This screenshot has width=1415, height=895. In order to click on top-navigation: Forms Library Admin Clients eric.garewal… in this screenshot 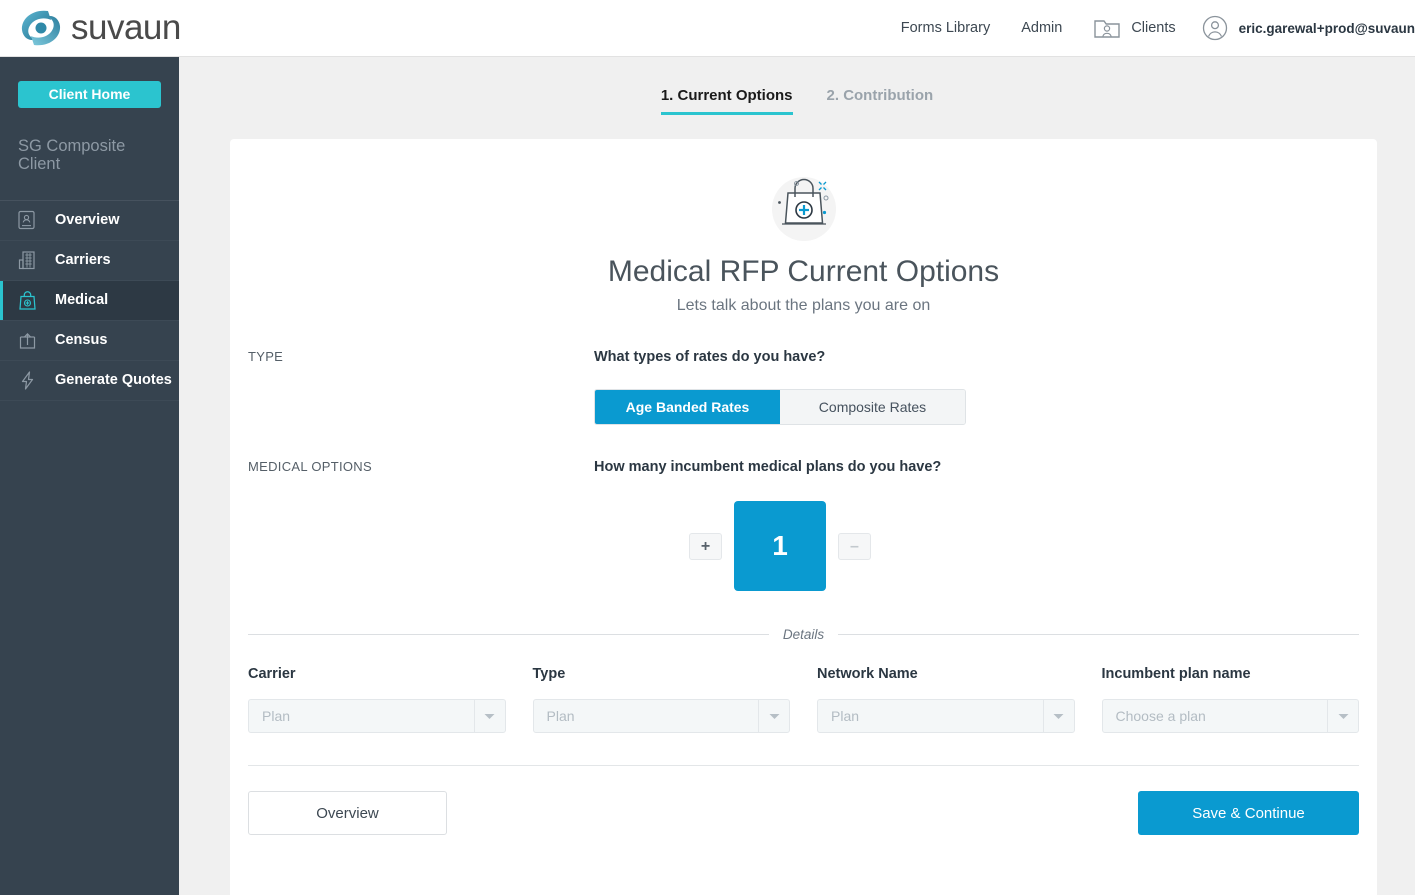, I will do `click(1158, 28)`.